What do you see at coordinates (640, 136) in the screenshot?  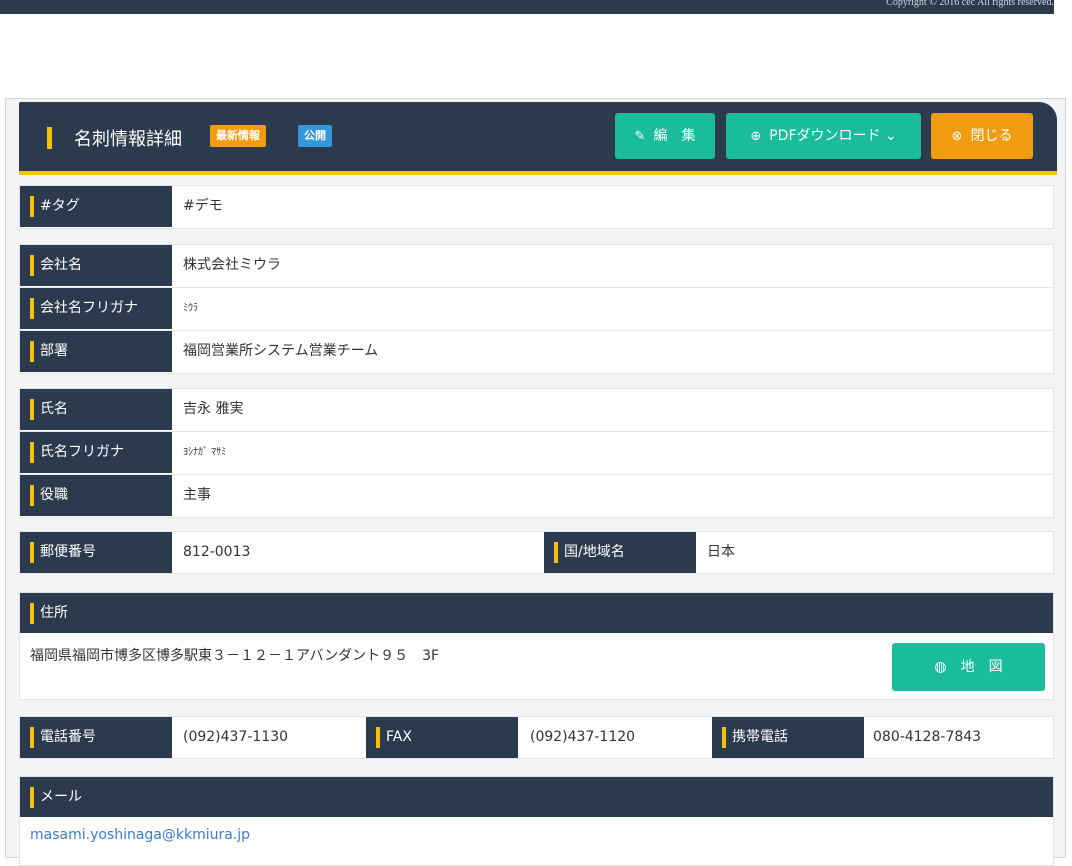 I see `pencil-icon: ✎` at bounding box center [640, 136].